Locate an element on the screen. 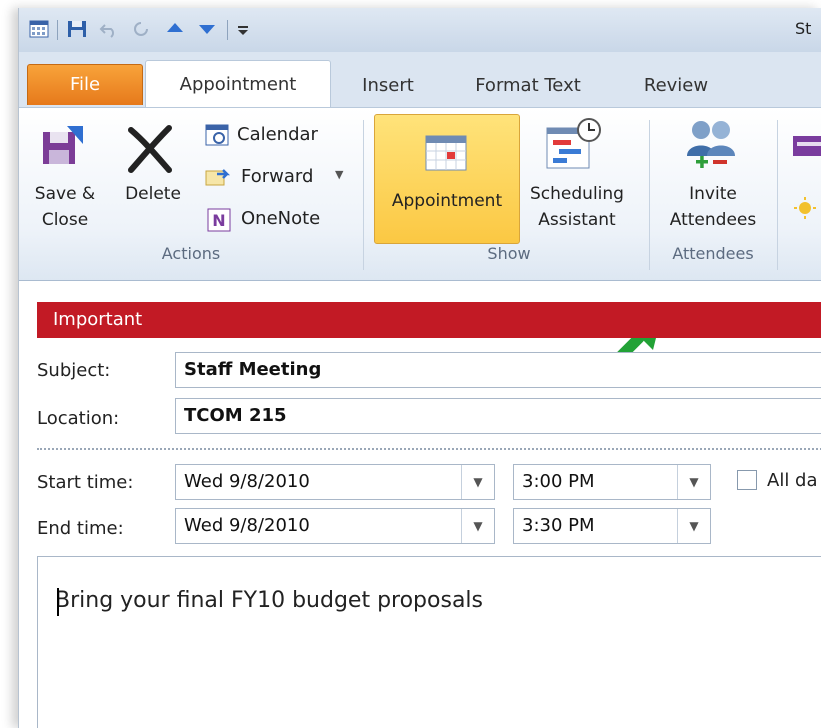 Image resolution: width=821 pixels, height=728 pixels. save-close-icon is located at coordinates (63, 145).